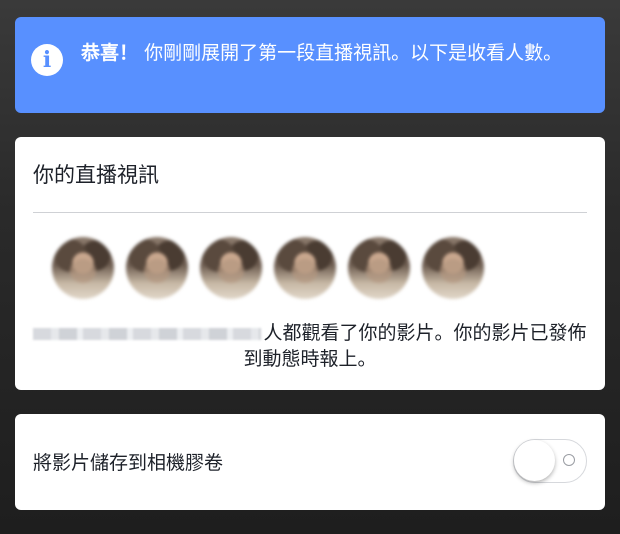 The width and height of the screenshot is (620, 534). Describe the element at coordinates (96, 175) in the screenshot. I see `card-title: 你的直播視訊` at that location.